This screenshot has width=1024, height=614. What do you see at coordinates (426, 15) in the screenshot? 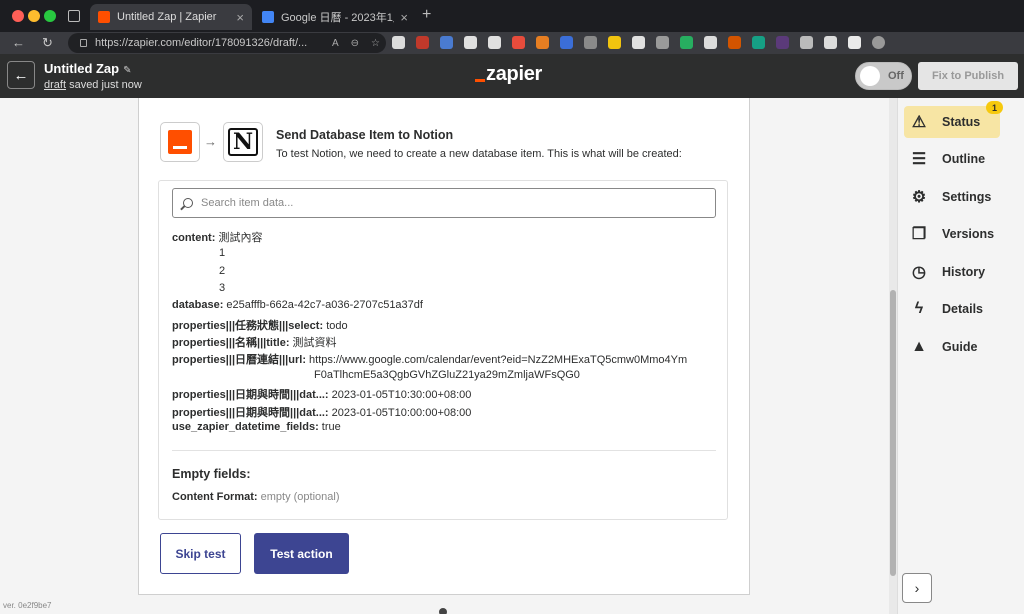
I see `new-tab-icon: +` at bounding box center [426, 15].